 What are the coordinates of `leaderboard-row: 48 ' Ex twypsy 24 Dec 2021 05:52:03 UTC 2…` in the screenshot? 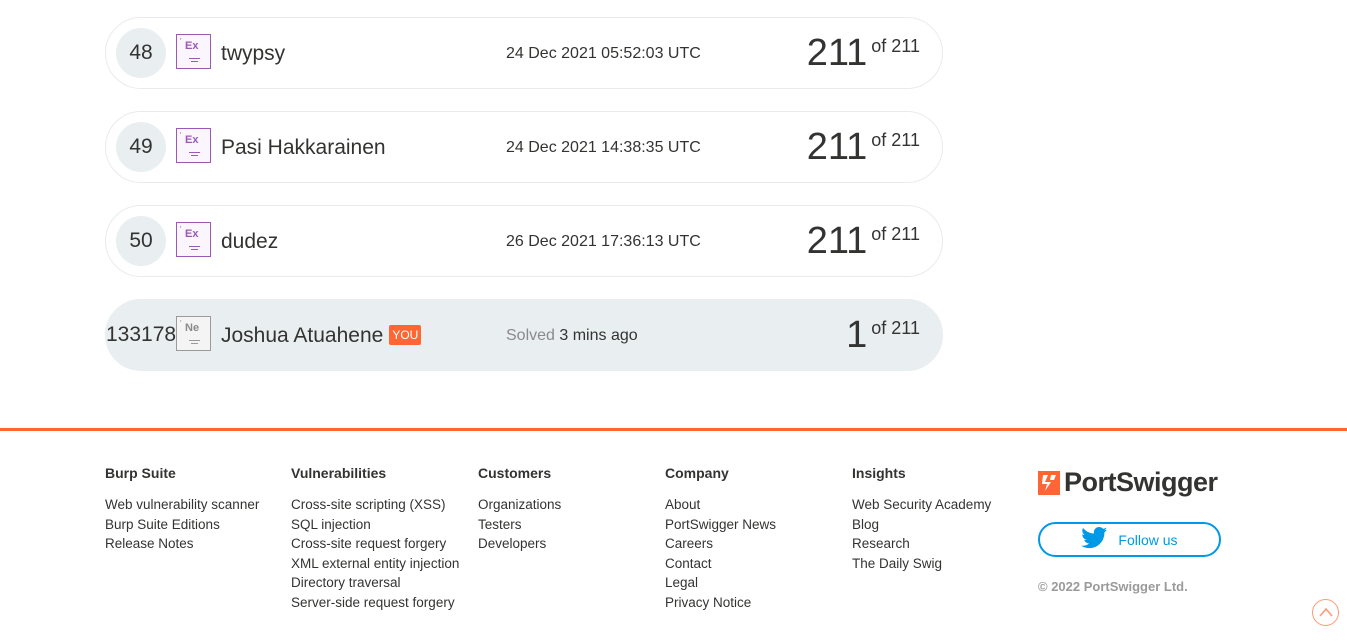 It's located at (524, 53).